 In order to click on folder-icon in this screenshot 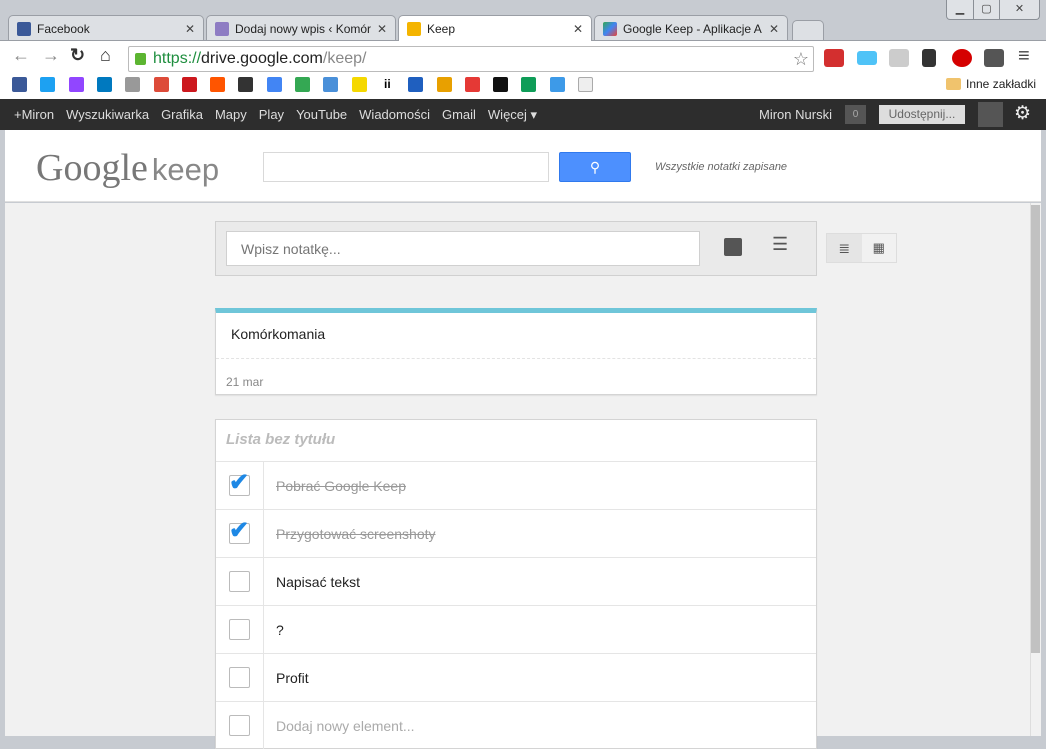, I will do `click(953, 84)`.